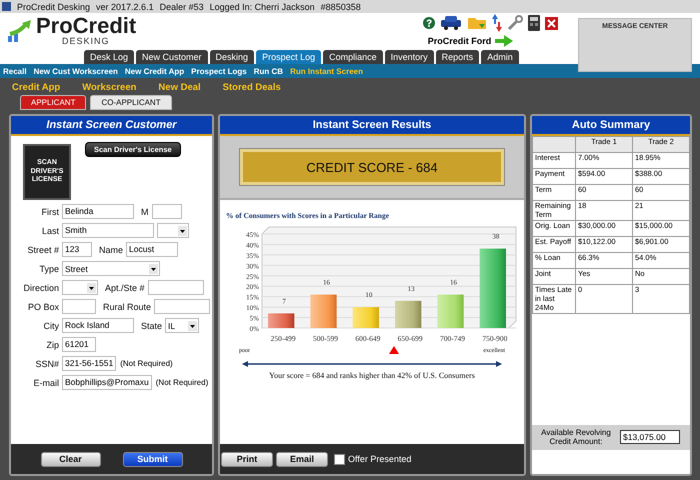 This screenshot has width=700, height=480. Describe the element at coordinates (409, 57) in the screenshot. I see `nav-tab: Inventory` at that location.